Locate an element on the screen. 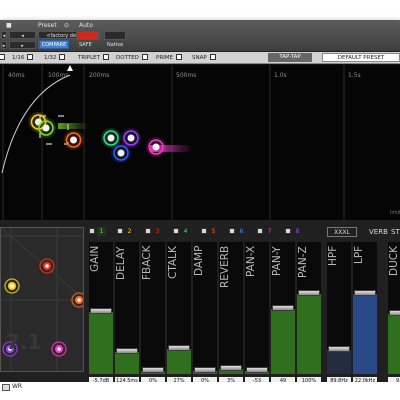 The height and width of the screenshot is (400, 400). fader-duck: DUCK is located at coordinates (394, 308).